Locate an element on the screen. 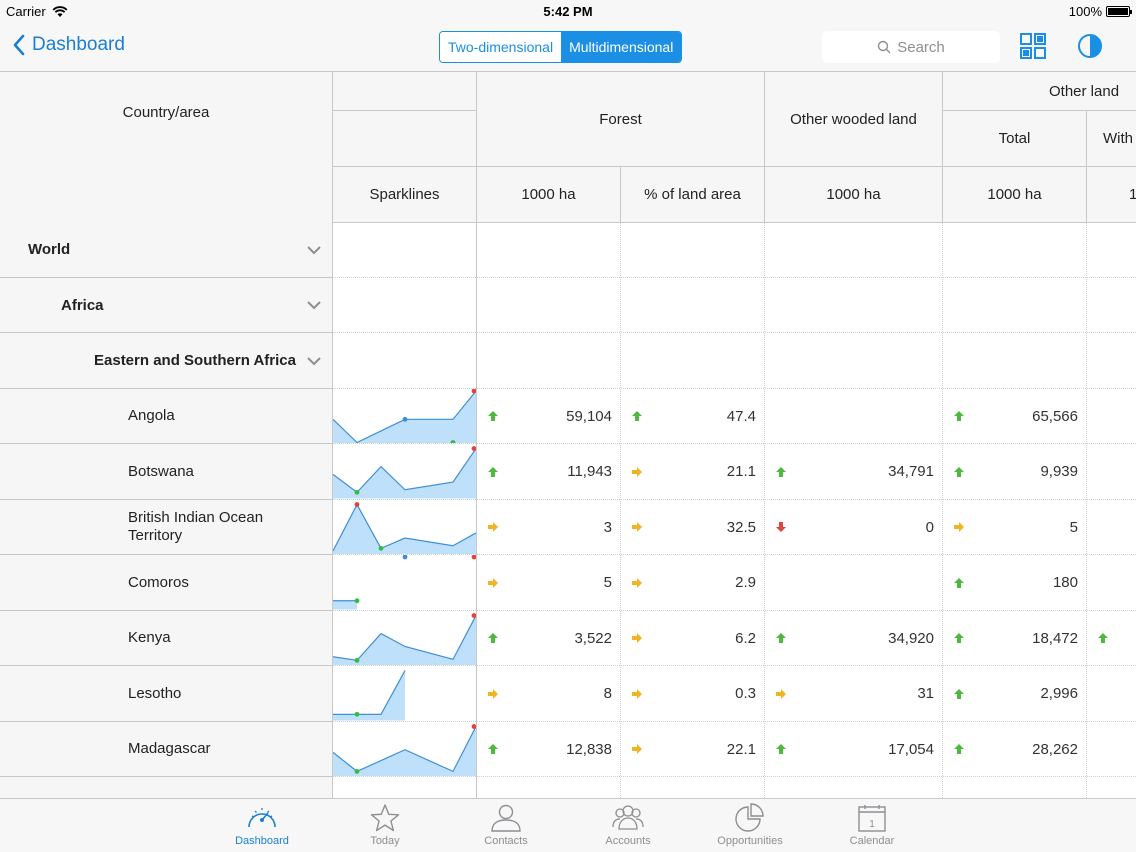 This screenshot has width=1136, height=852. tab-accounts: Accounts is located at coordinates (628, 825).